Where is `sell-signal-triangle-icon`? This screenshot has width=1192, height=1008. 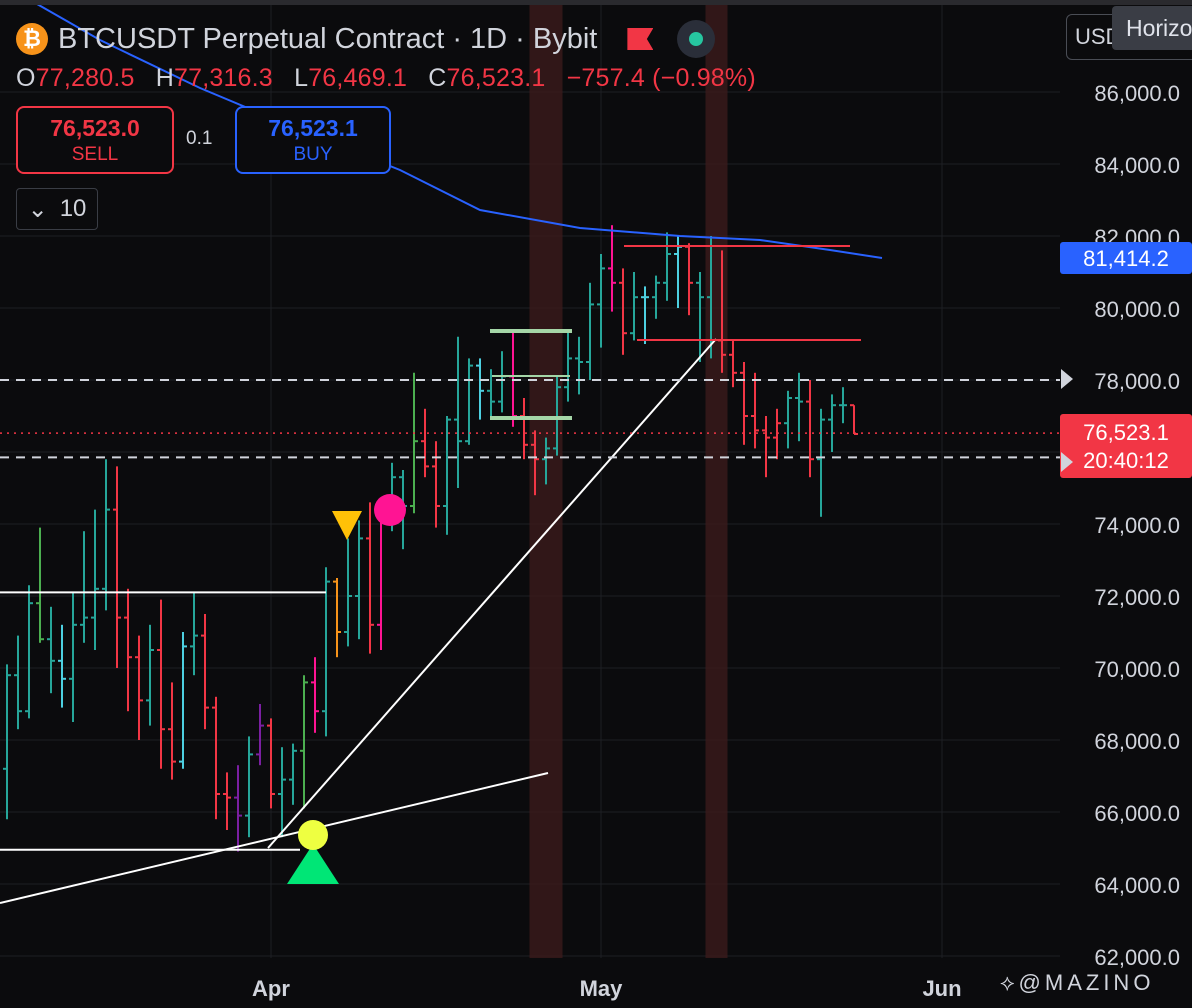 sell-signal-triangle-icon is located at coordinates (347, 525).